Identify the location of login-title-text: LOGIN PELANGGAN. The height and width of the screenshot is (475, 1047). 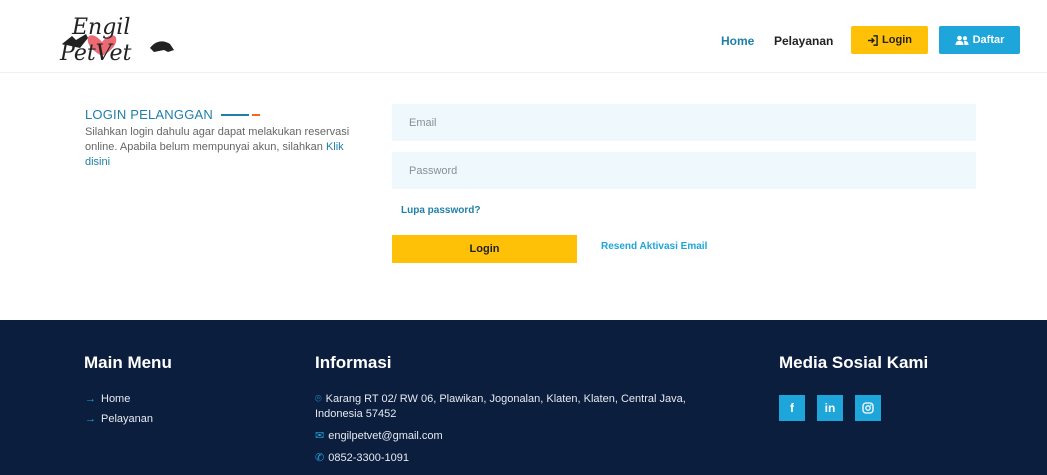
(149, 114).